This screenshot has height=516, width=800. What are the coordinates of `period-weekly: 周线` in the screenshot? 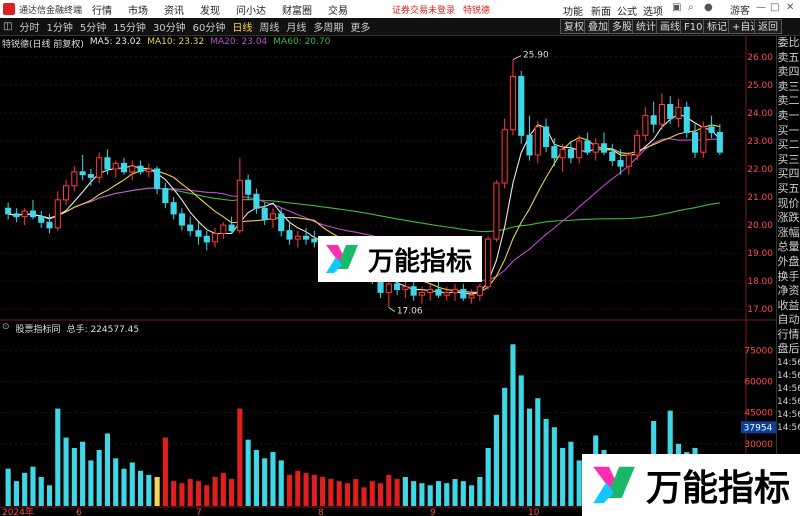 It's located at (269, 26).